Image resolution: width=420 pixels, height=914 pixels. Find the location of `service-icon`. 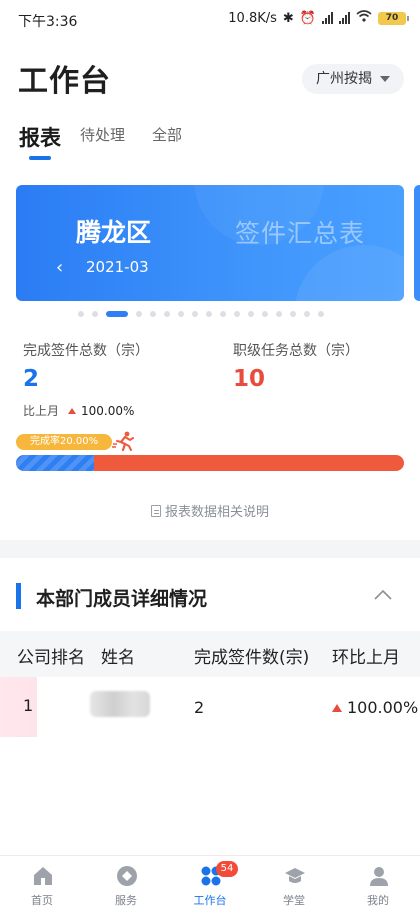

service-icon is located at coordinates (127, 876).